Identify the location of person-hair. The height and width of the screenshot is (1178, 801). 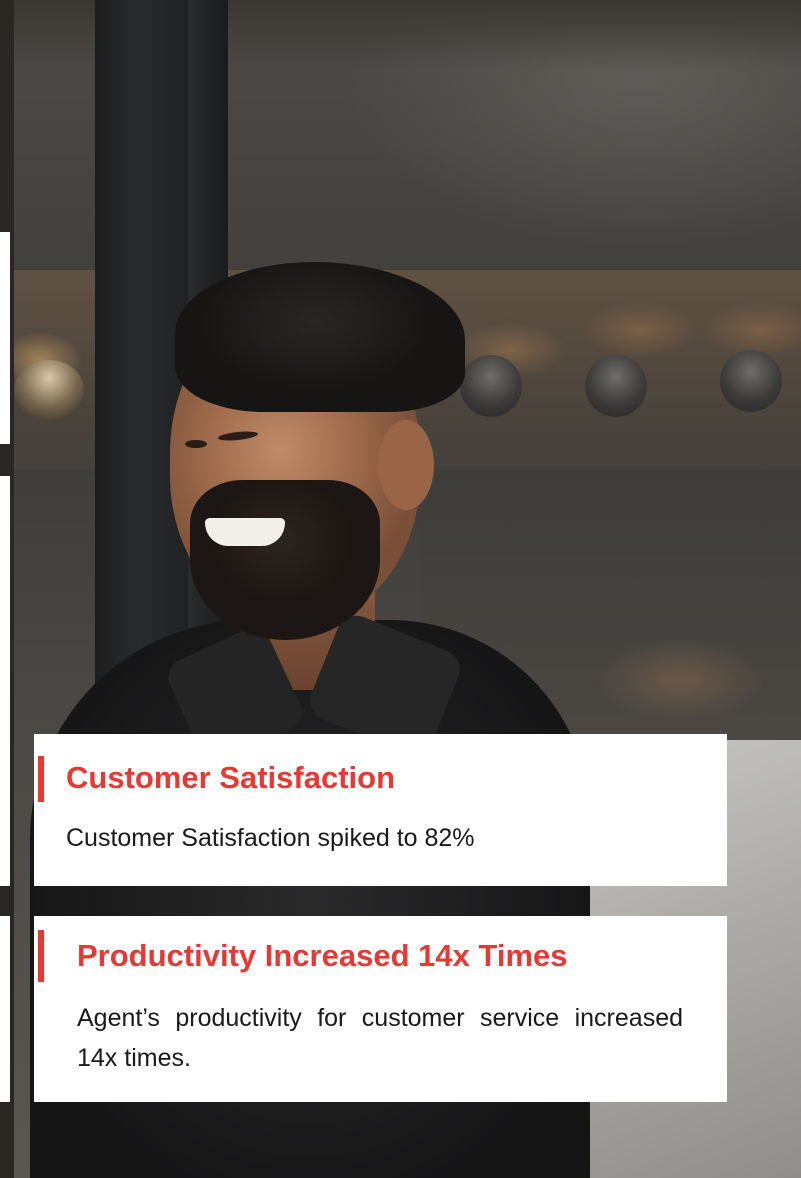
(320, 337).